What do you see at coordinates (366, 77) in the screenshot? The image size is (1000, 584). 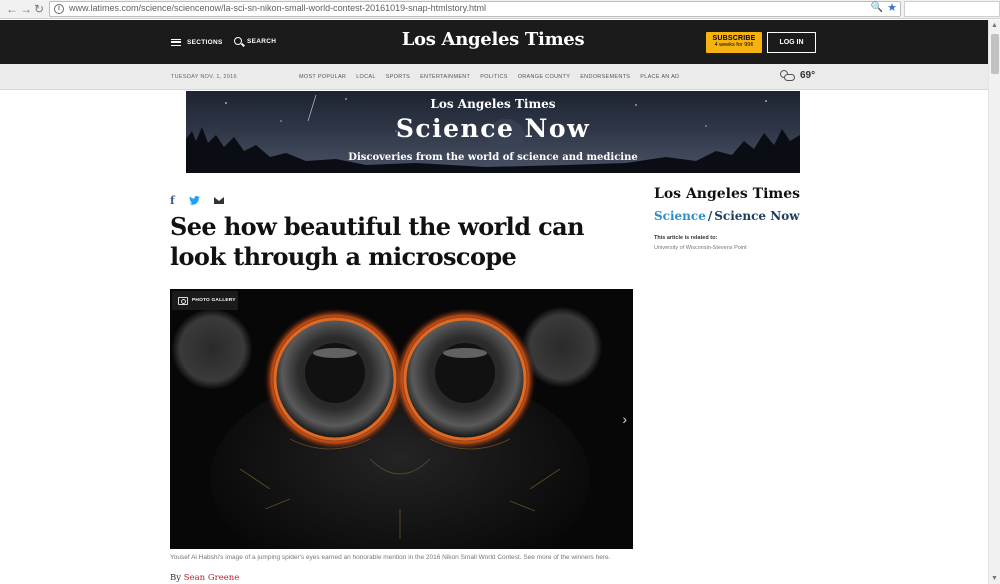 I see `nav-link-local: LOCAL` at bounding box center [366, 77].